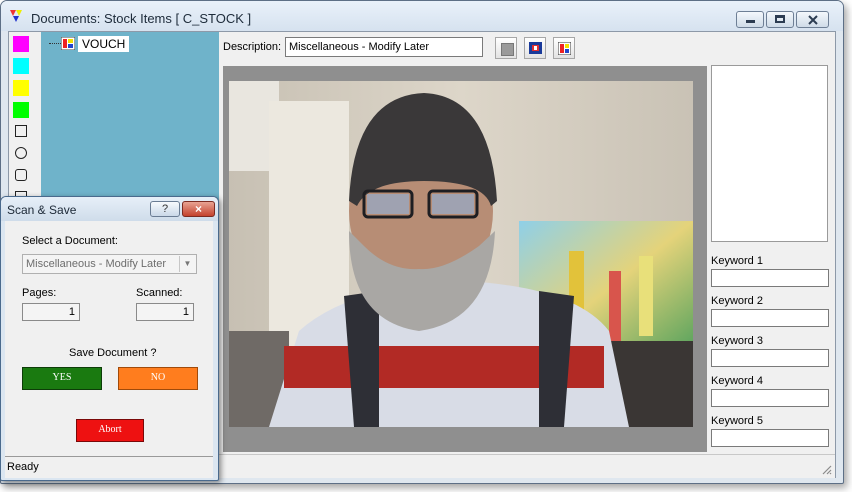 The image size is (852, 492). I want to click on minimize-icon, so click(750, 21).